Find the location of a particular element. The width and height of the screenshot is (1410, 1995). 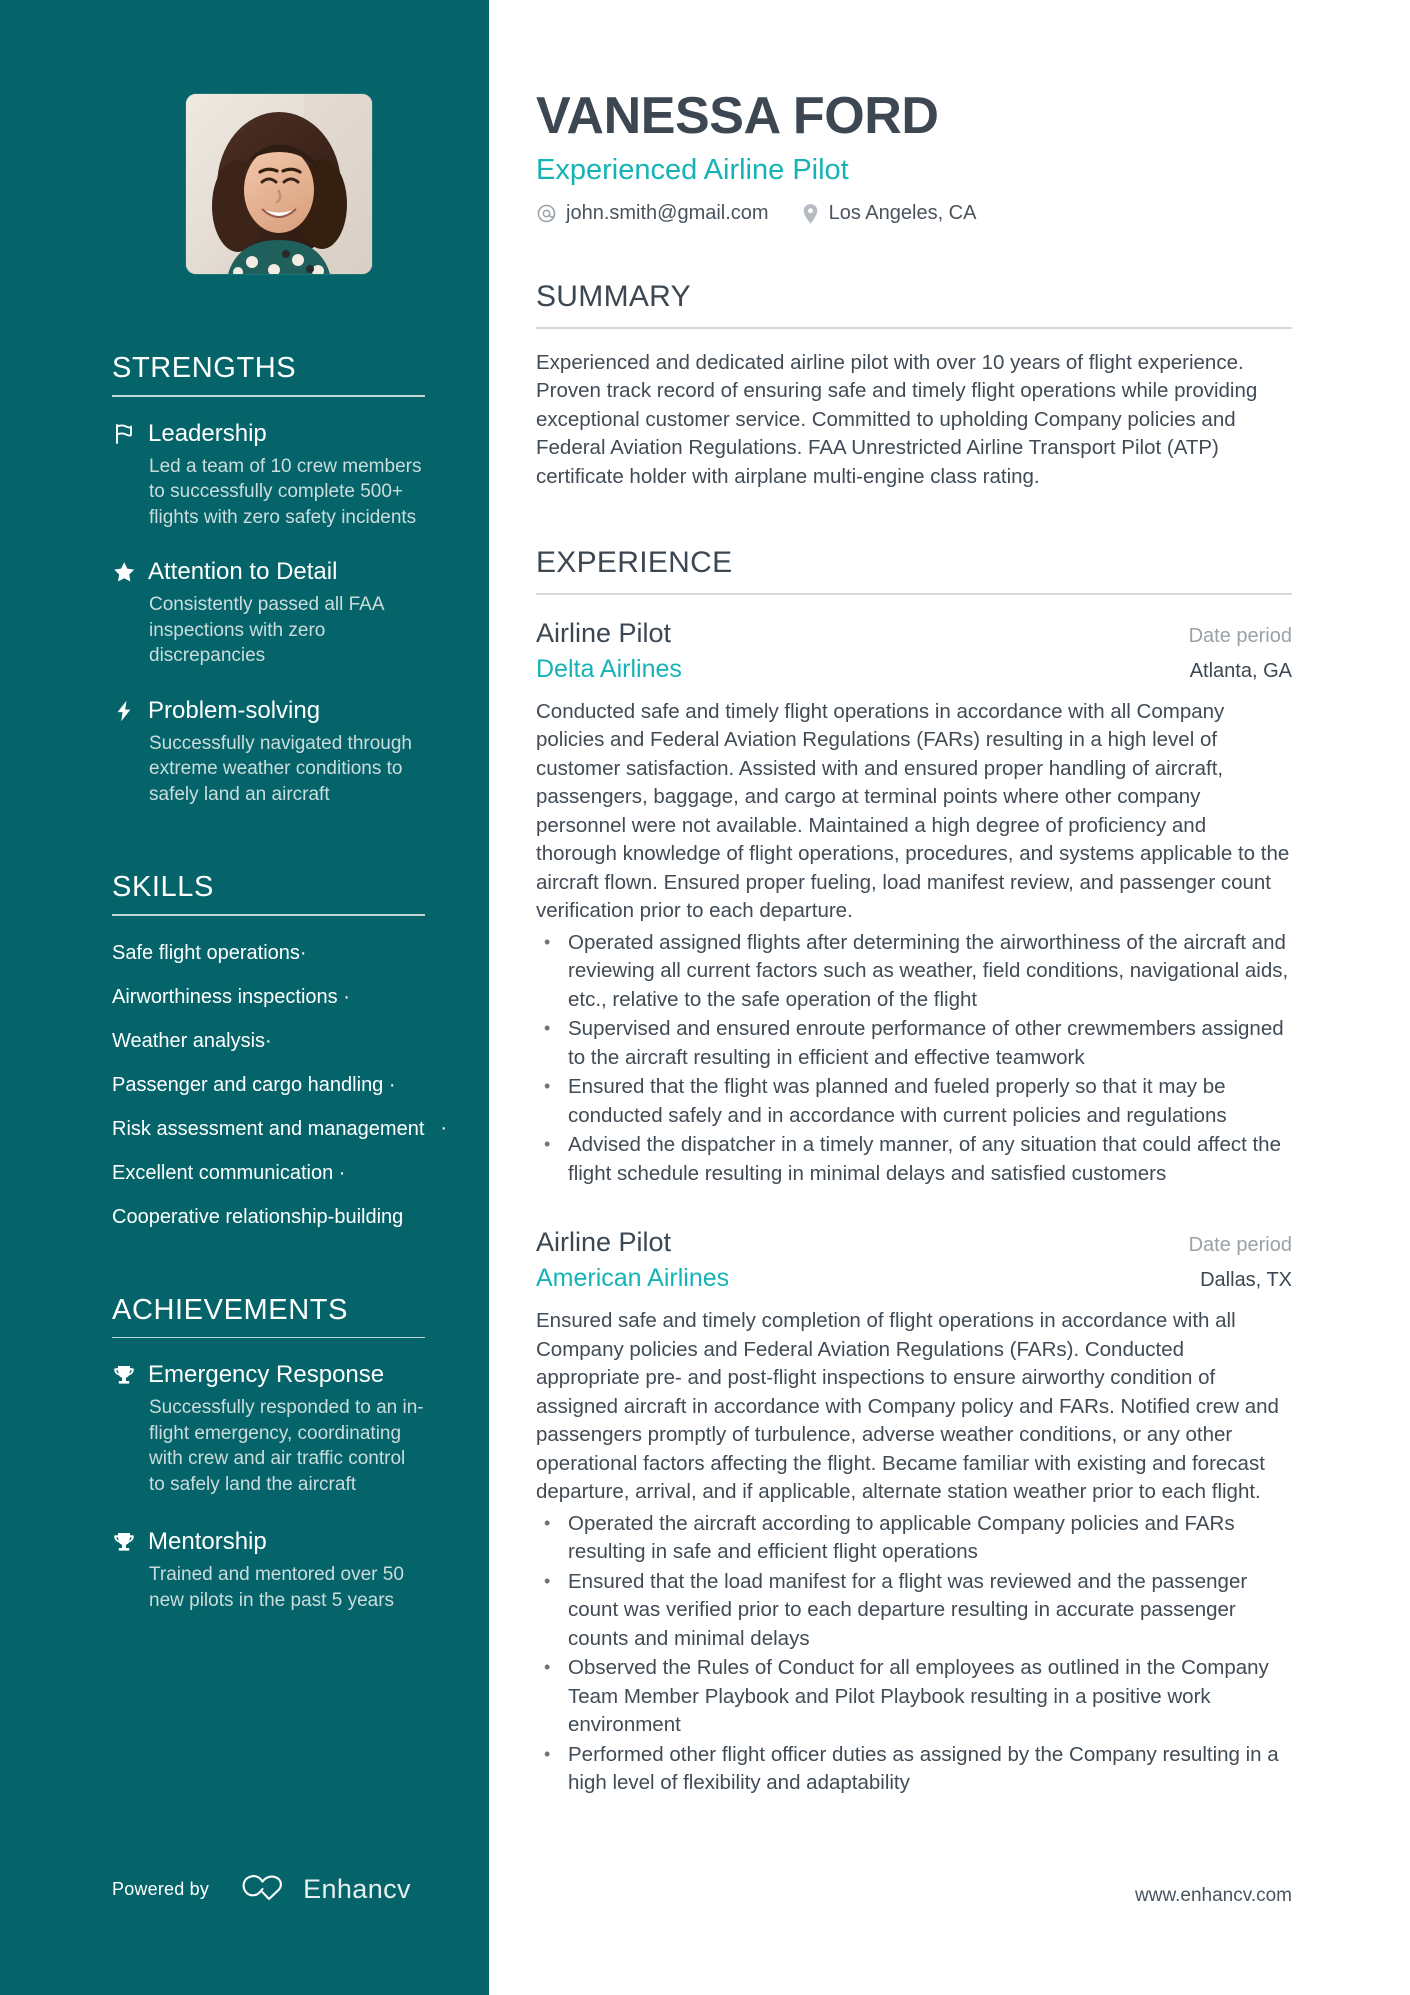

job-role-subtitle: Experienced Airline Pilot is located at coordinates (692, 170).